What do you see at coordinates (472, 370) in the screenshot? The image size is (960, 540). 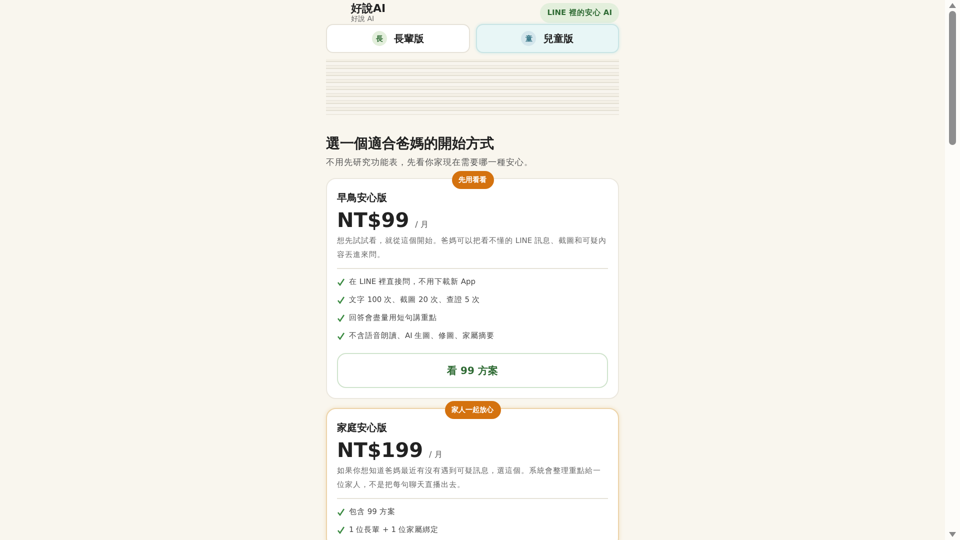 I see `plan-button: 看 99 方案` at bounding box center [472, 370].